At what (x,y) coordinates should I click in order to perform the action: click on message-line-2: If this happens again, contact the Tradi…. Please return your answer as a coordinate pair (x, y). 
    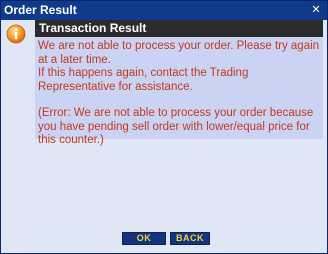
    Looking at the image, I should click on (143, 80).